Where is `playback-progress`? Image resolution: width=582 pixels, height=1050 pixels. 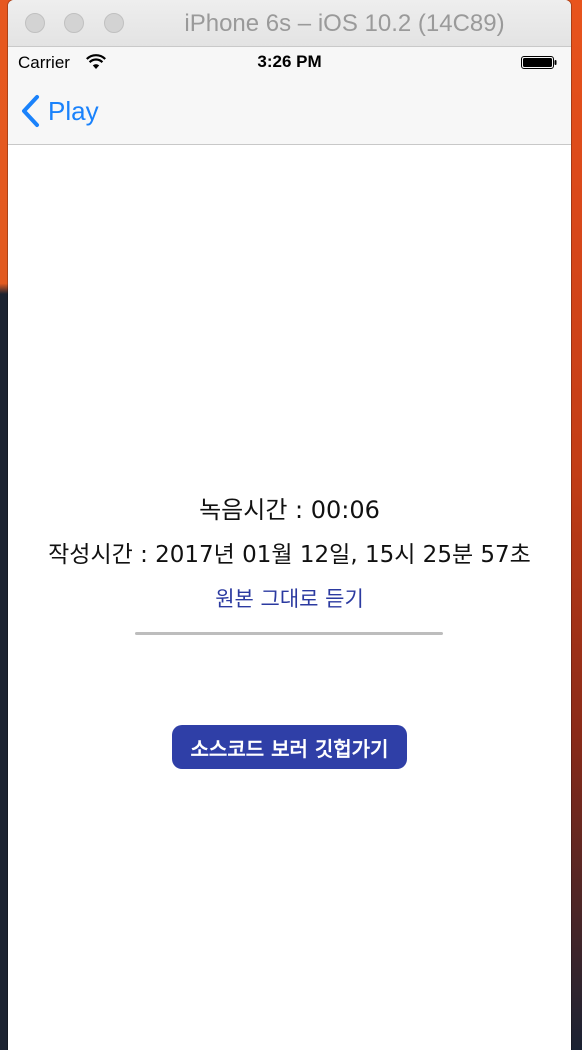
playback-progress is located at coordinates (289, 633).